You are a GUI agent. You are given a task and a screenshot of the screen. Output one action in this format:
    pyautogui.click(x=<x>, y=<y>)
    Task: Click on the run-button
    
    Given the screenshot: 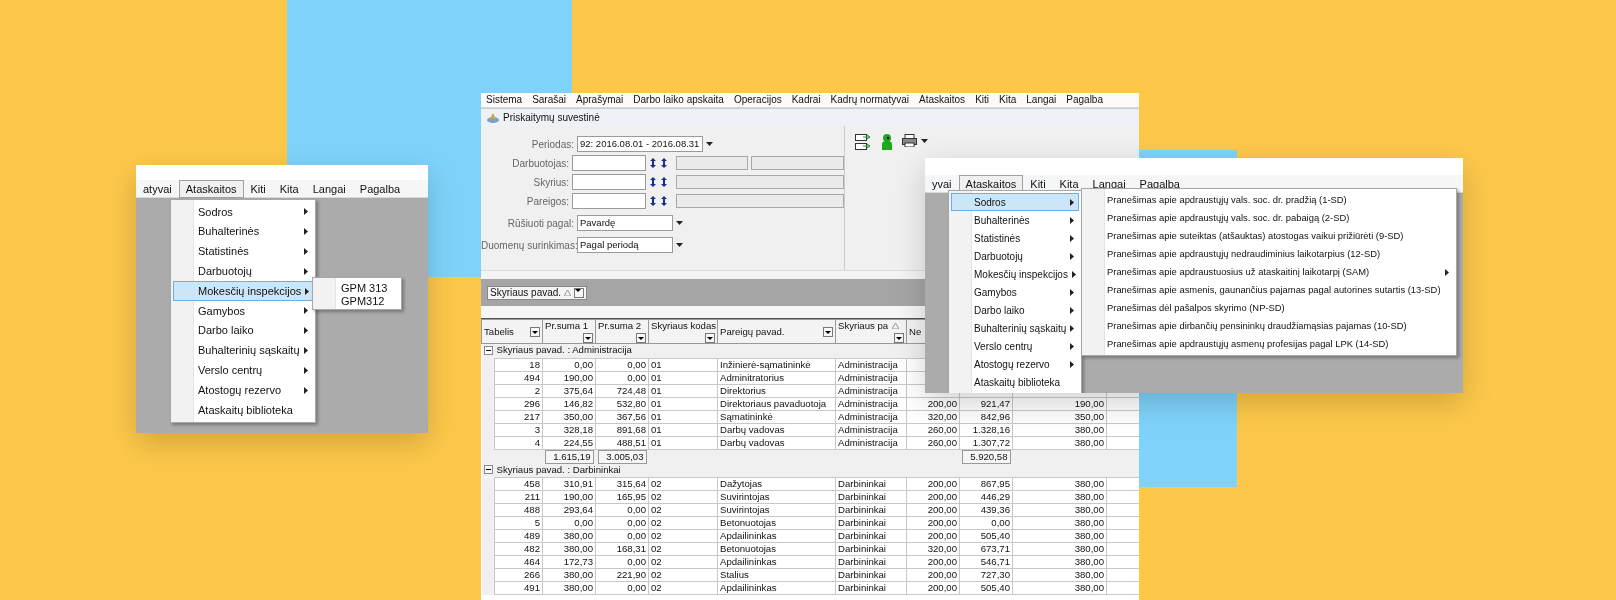 What is the action you would take?
    pyautogui.click(x=886, y=142)
    